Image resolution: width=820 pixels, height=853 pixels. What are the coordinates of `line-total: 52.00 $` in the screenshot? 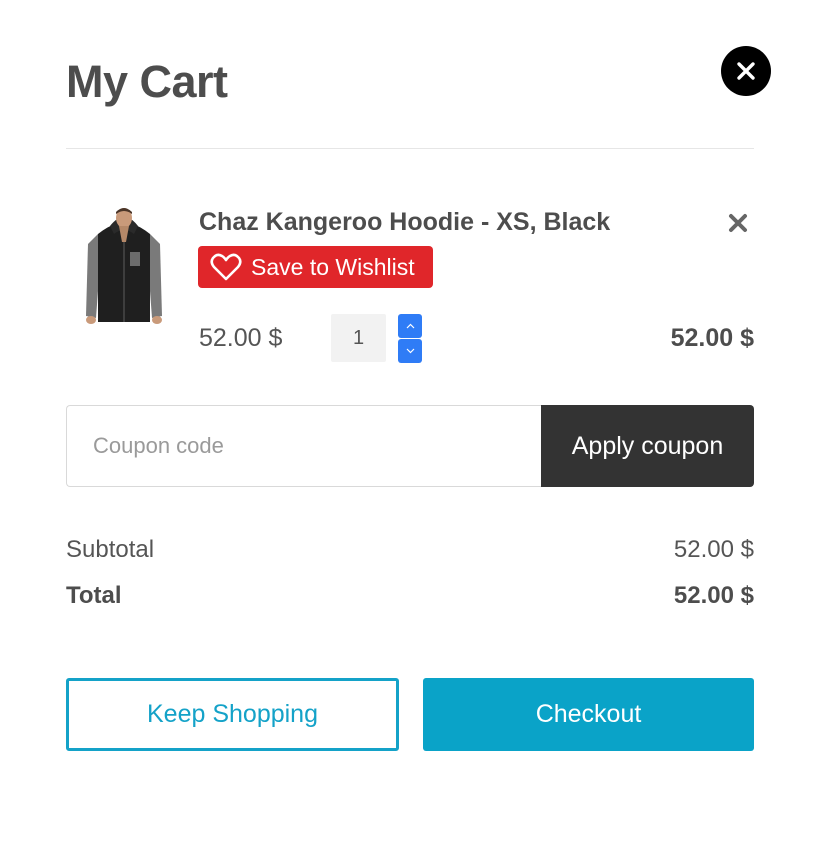 It's located at (712, 338).